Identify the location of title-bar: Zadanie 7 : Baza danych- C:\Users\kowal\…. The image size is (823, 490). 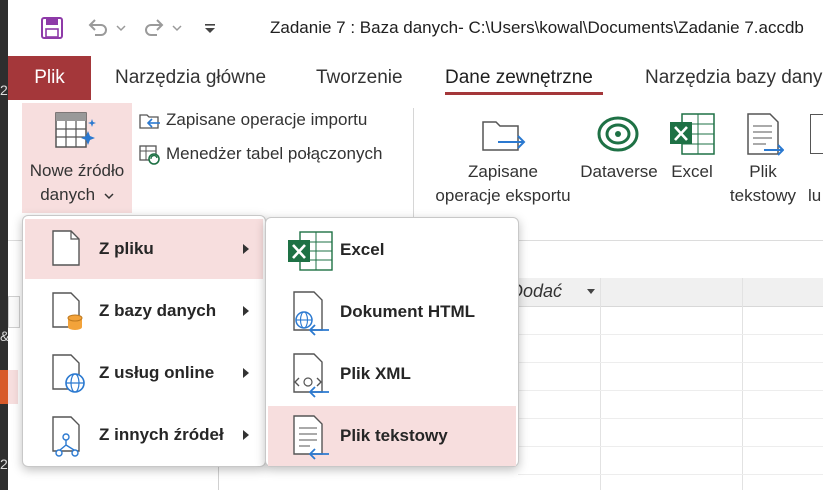
(415, 28).